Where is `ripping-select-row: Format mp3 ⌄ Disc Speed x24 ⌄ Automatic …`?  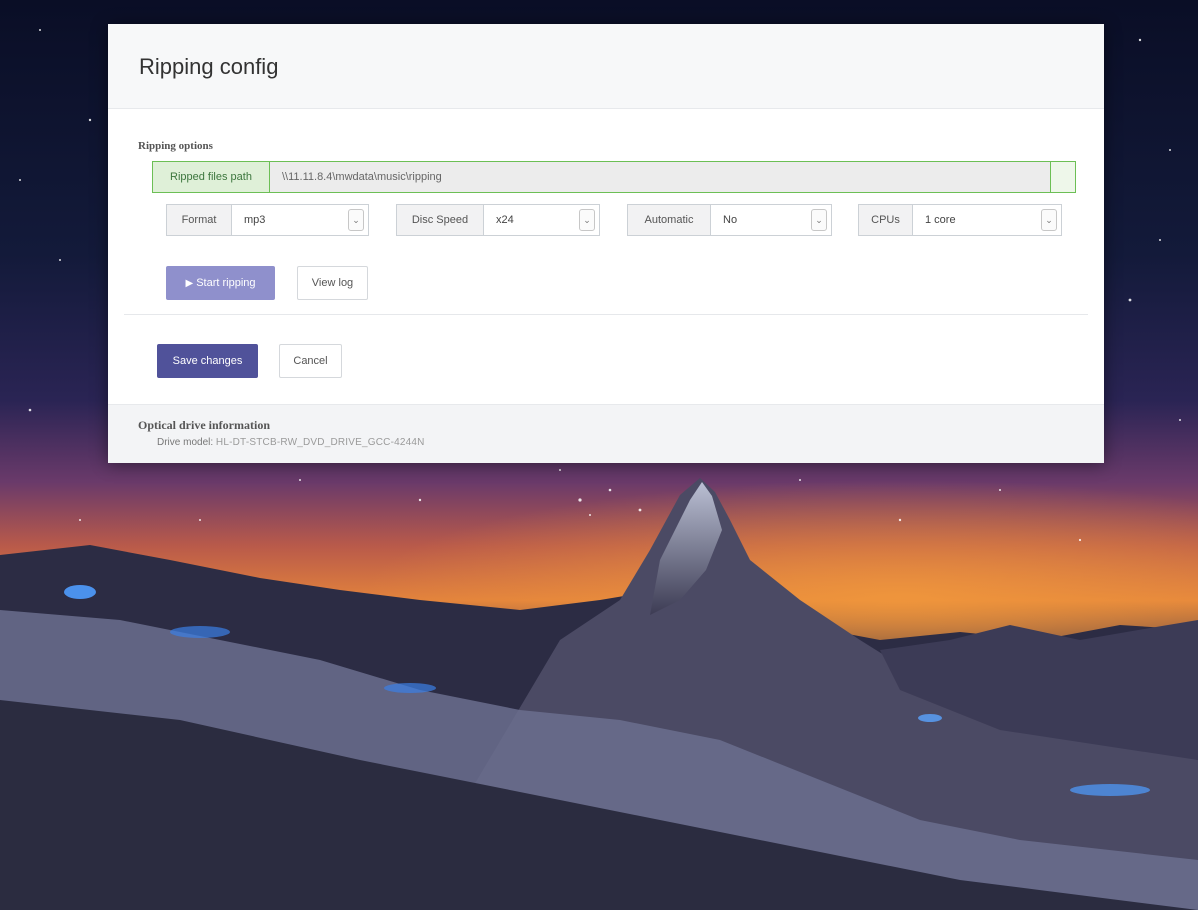 ripping-select-row: Format mp3 ⌄ Disc Speed x24 ⌄ Automatic … is located at coordinates (606, 220).